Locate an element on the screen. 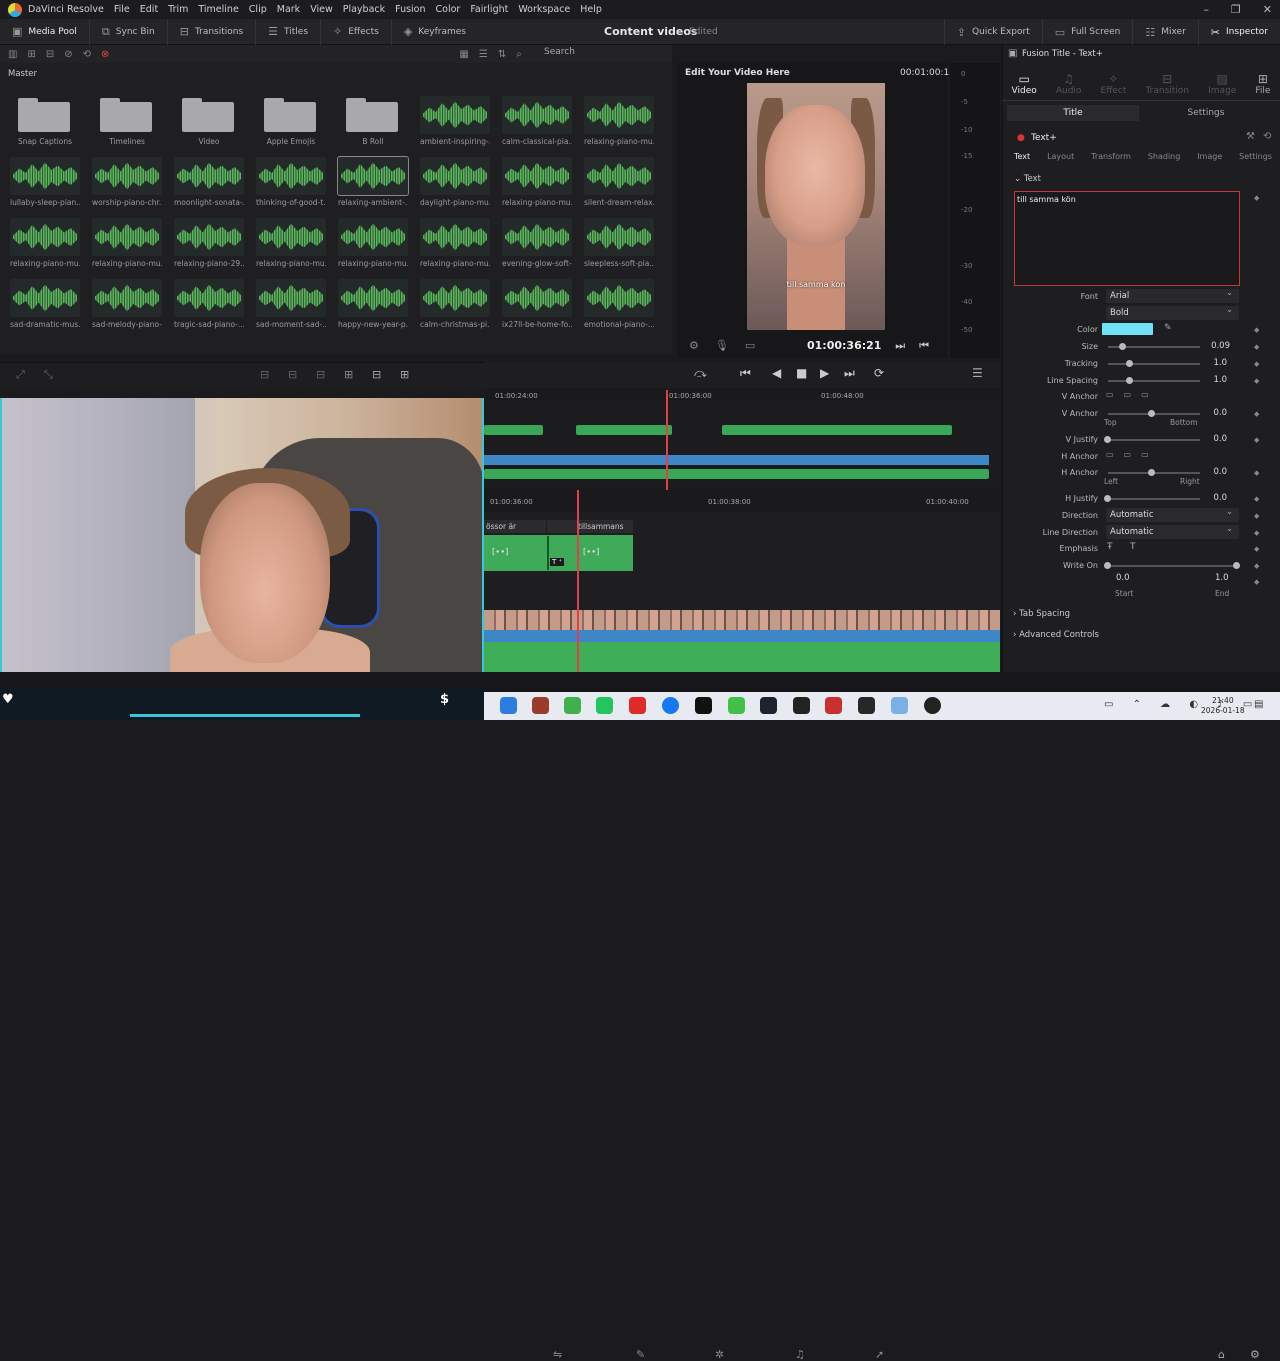  jump-end-icon: ⏭ is located at coordinates (849, 373).